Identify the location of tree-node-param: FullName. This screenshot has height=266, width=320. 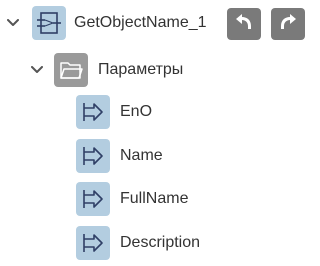
(132, 199).